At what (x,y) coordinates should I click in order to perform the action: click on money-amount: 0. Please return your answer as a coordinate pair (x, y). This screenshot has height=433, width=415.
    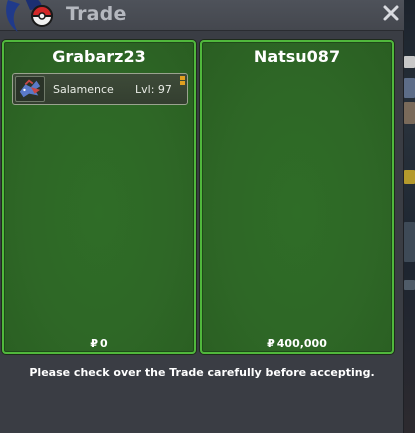
    Looking at the image, I should click on (104, 343).